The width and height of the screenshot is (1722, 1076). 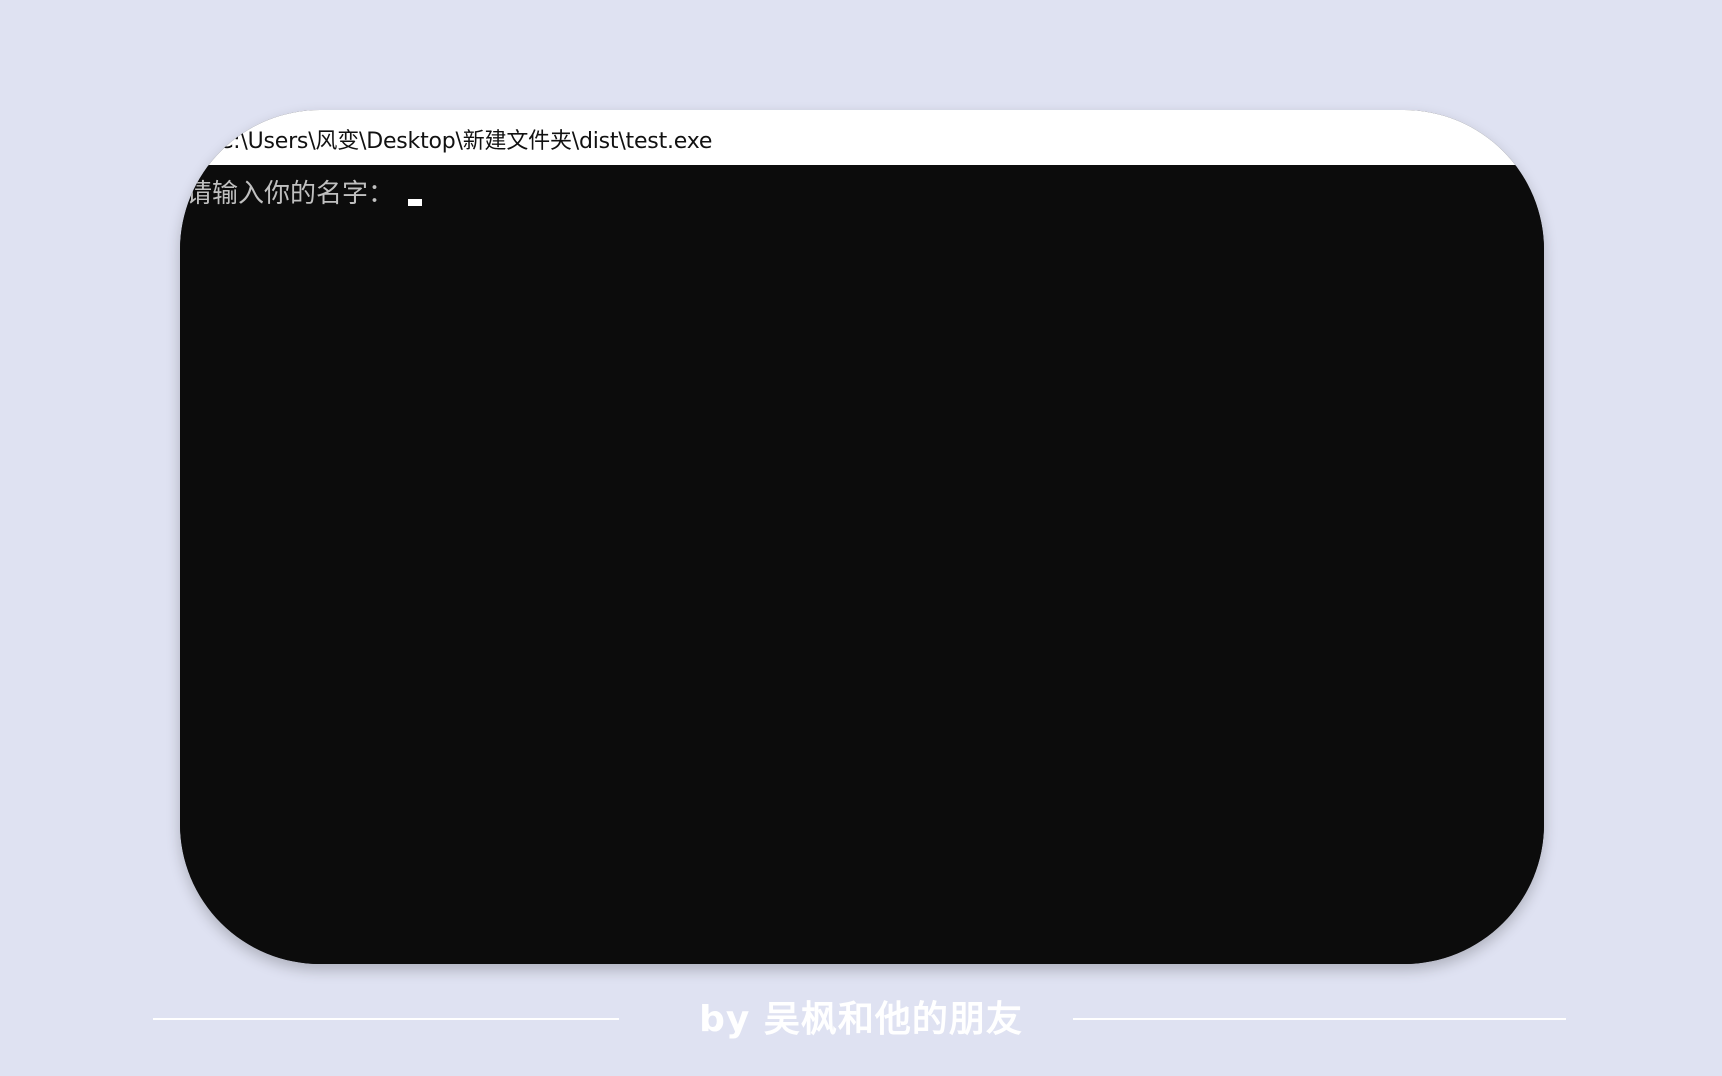 What do you see at coordinates (862, 138) in the screenshot?
I see `window-title-bar: C:\Users\风变\Desktop\新建文件夹\dist\test.exe` at bounding box center [862, 138].